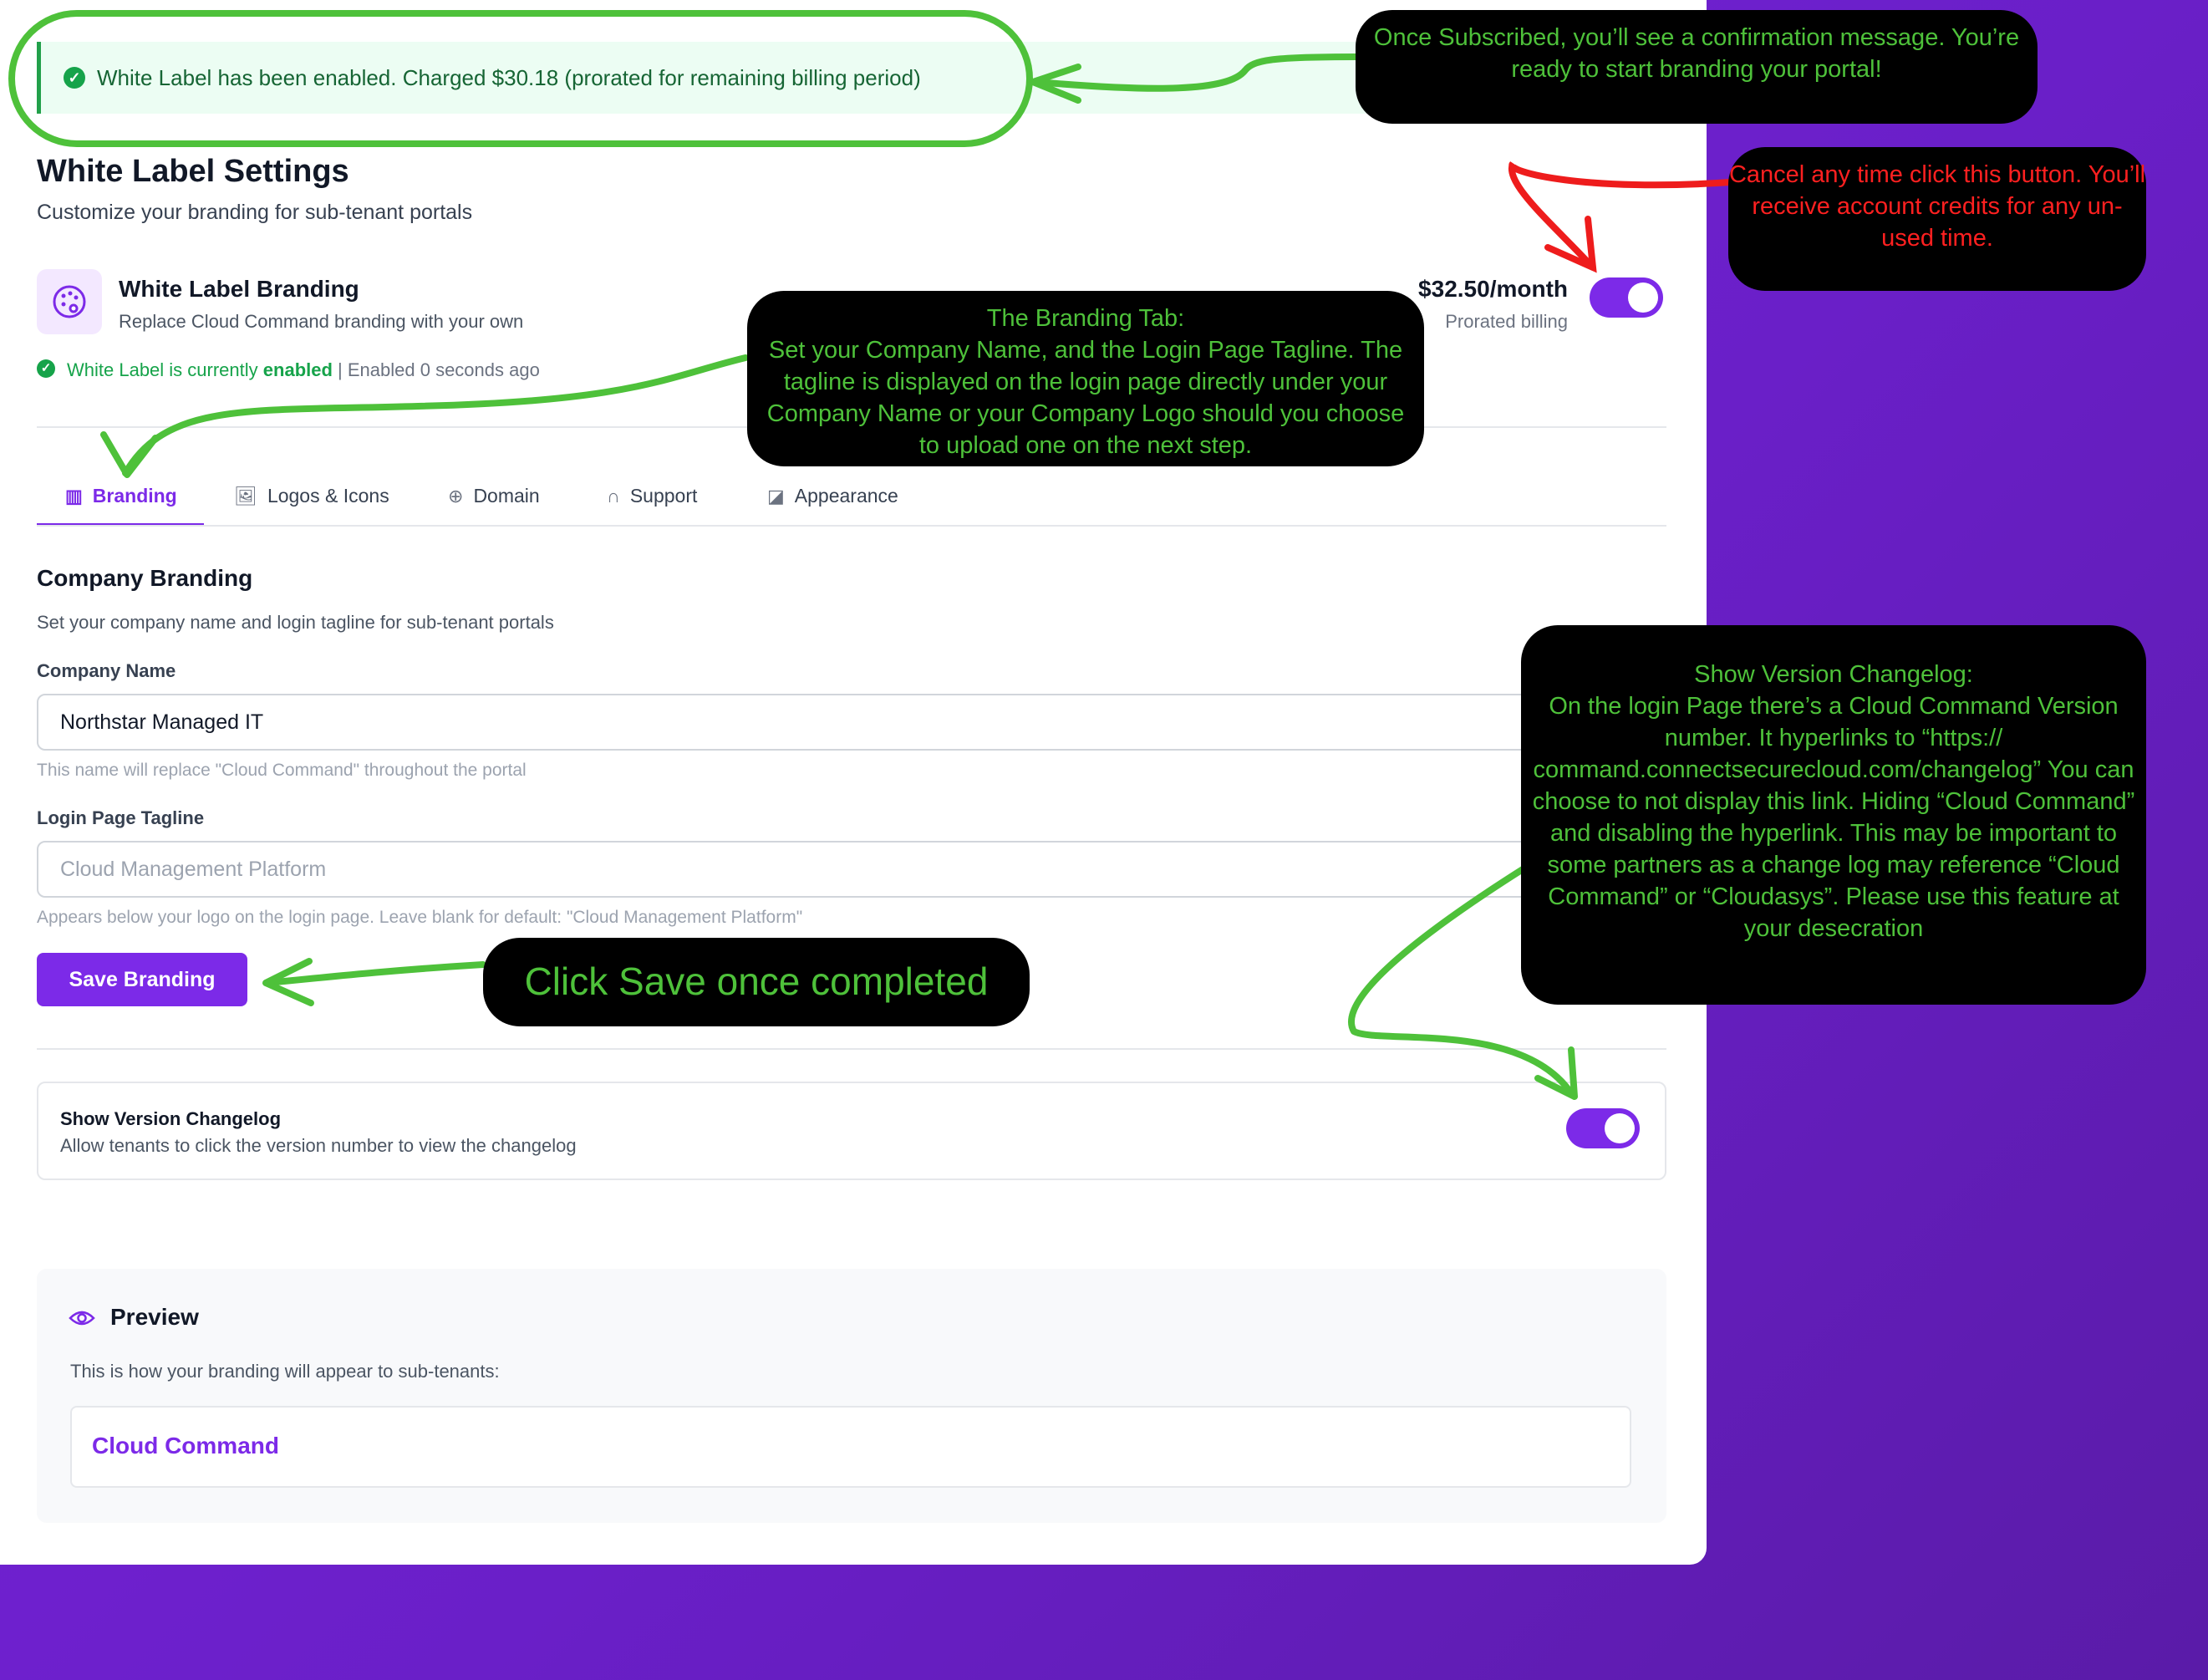 This screenshot has height=1680, width=2208. I want to click on confirmation-arrow, so click(1196, 72).